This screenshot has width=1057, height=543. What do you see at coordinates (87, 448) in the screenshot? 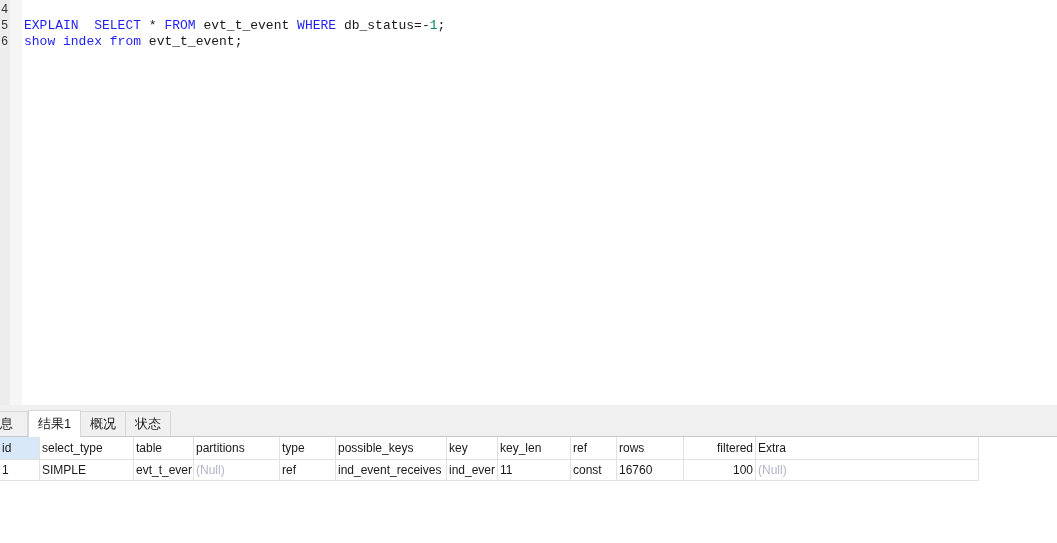
I see `column-header: select_type` at bounding box center [87, 448].